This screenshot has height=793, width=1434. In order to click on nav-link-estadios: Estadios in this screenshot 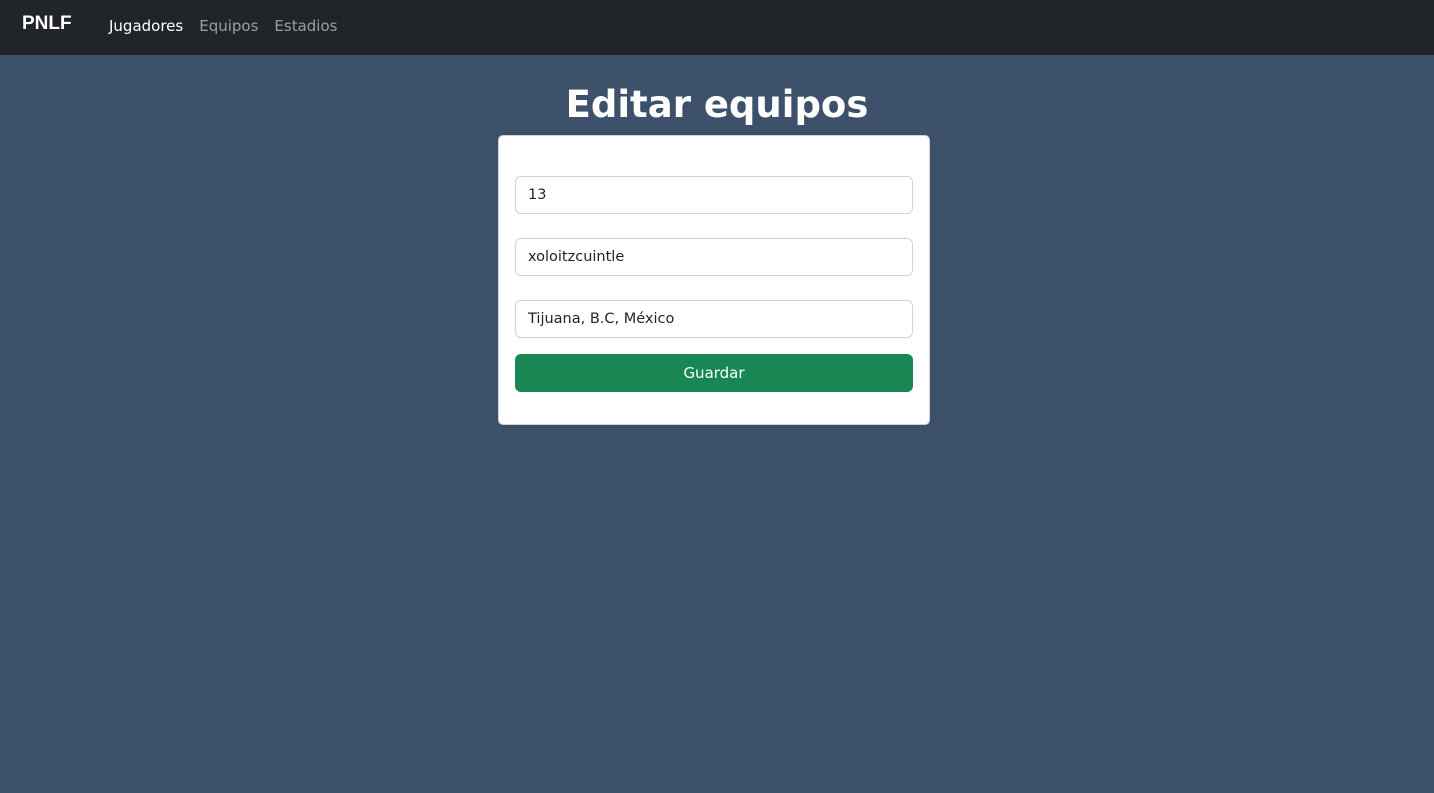, I will do `click(305, 26)`.